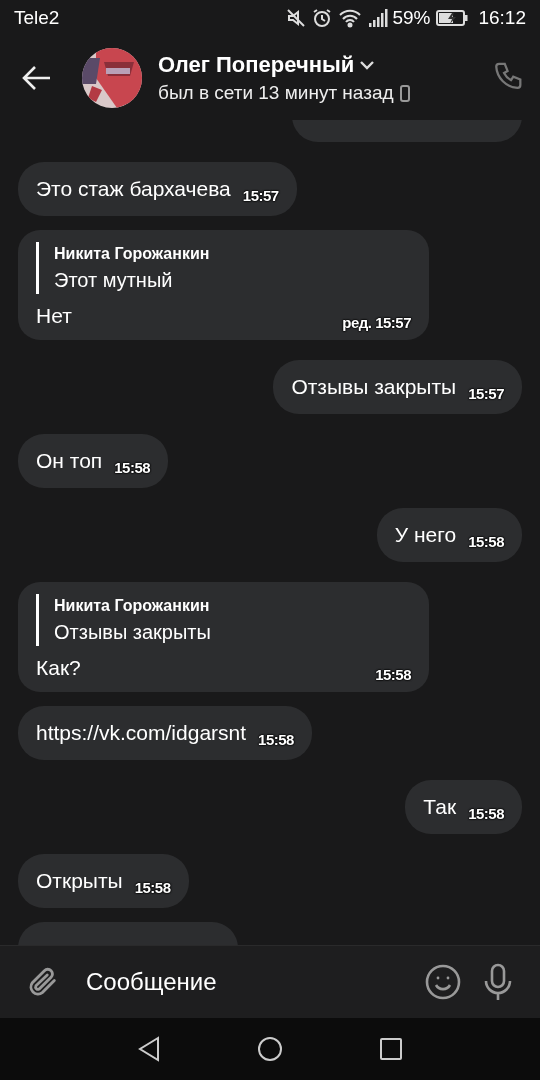 The width and height of the screenshot is (540, 1080). I want to click on message-text: Нет, so click(54, 316).